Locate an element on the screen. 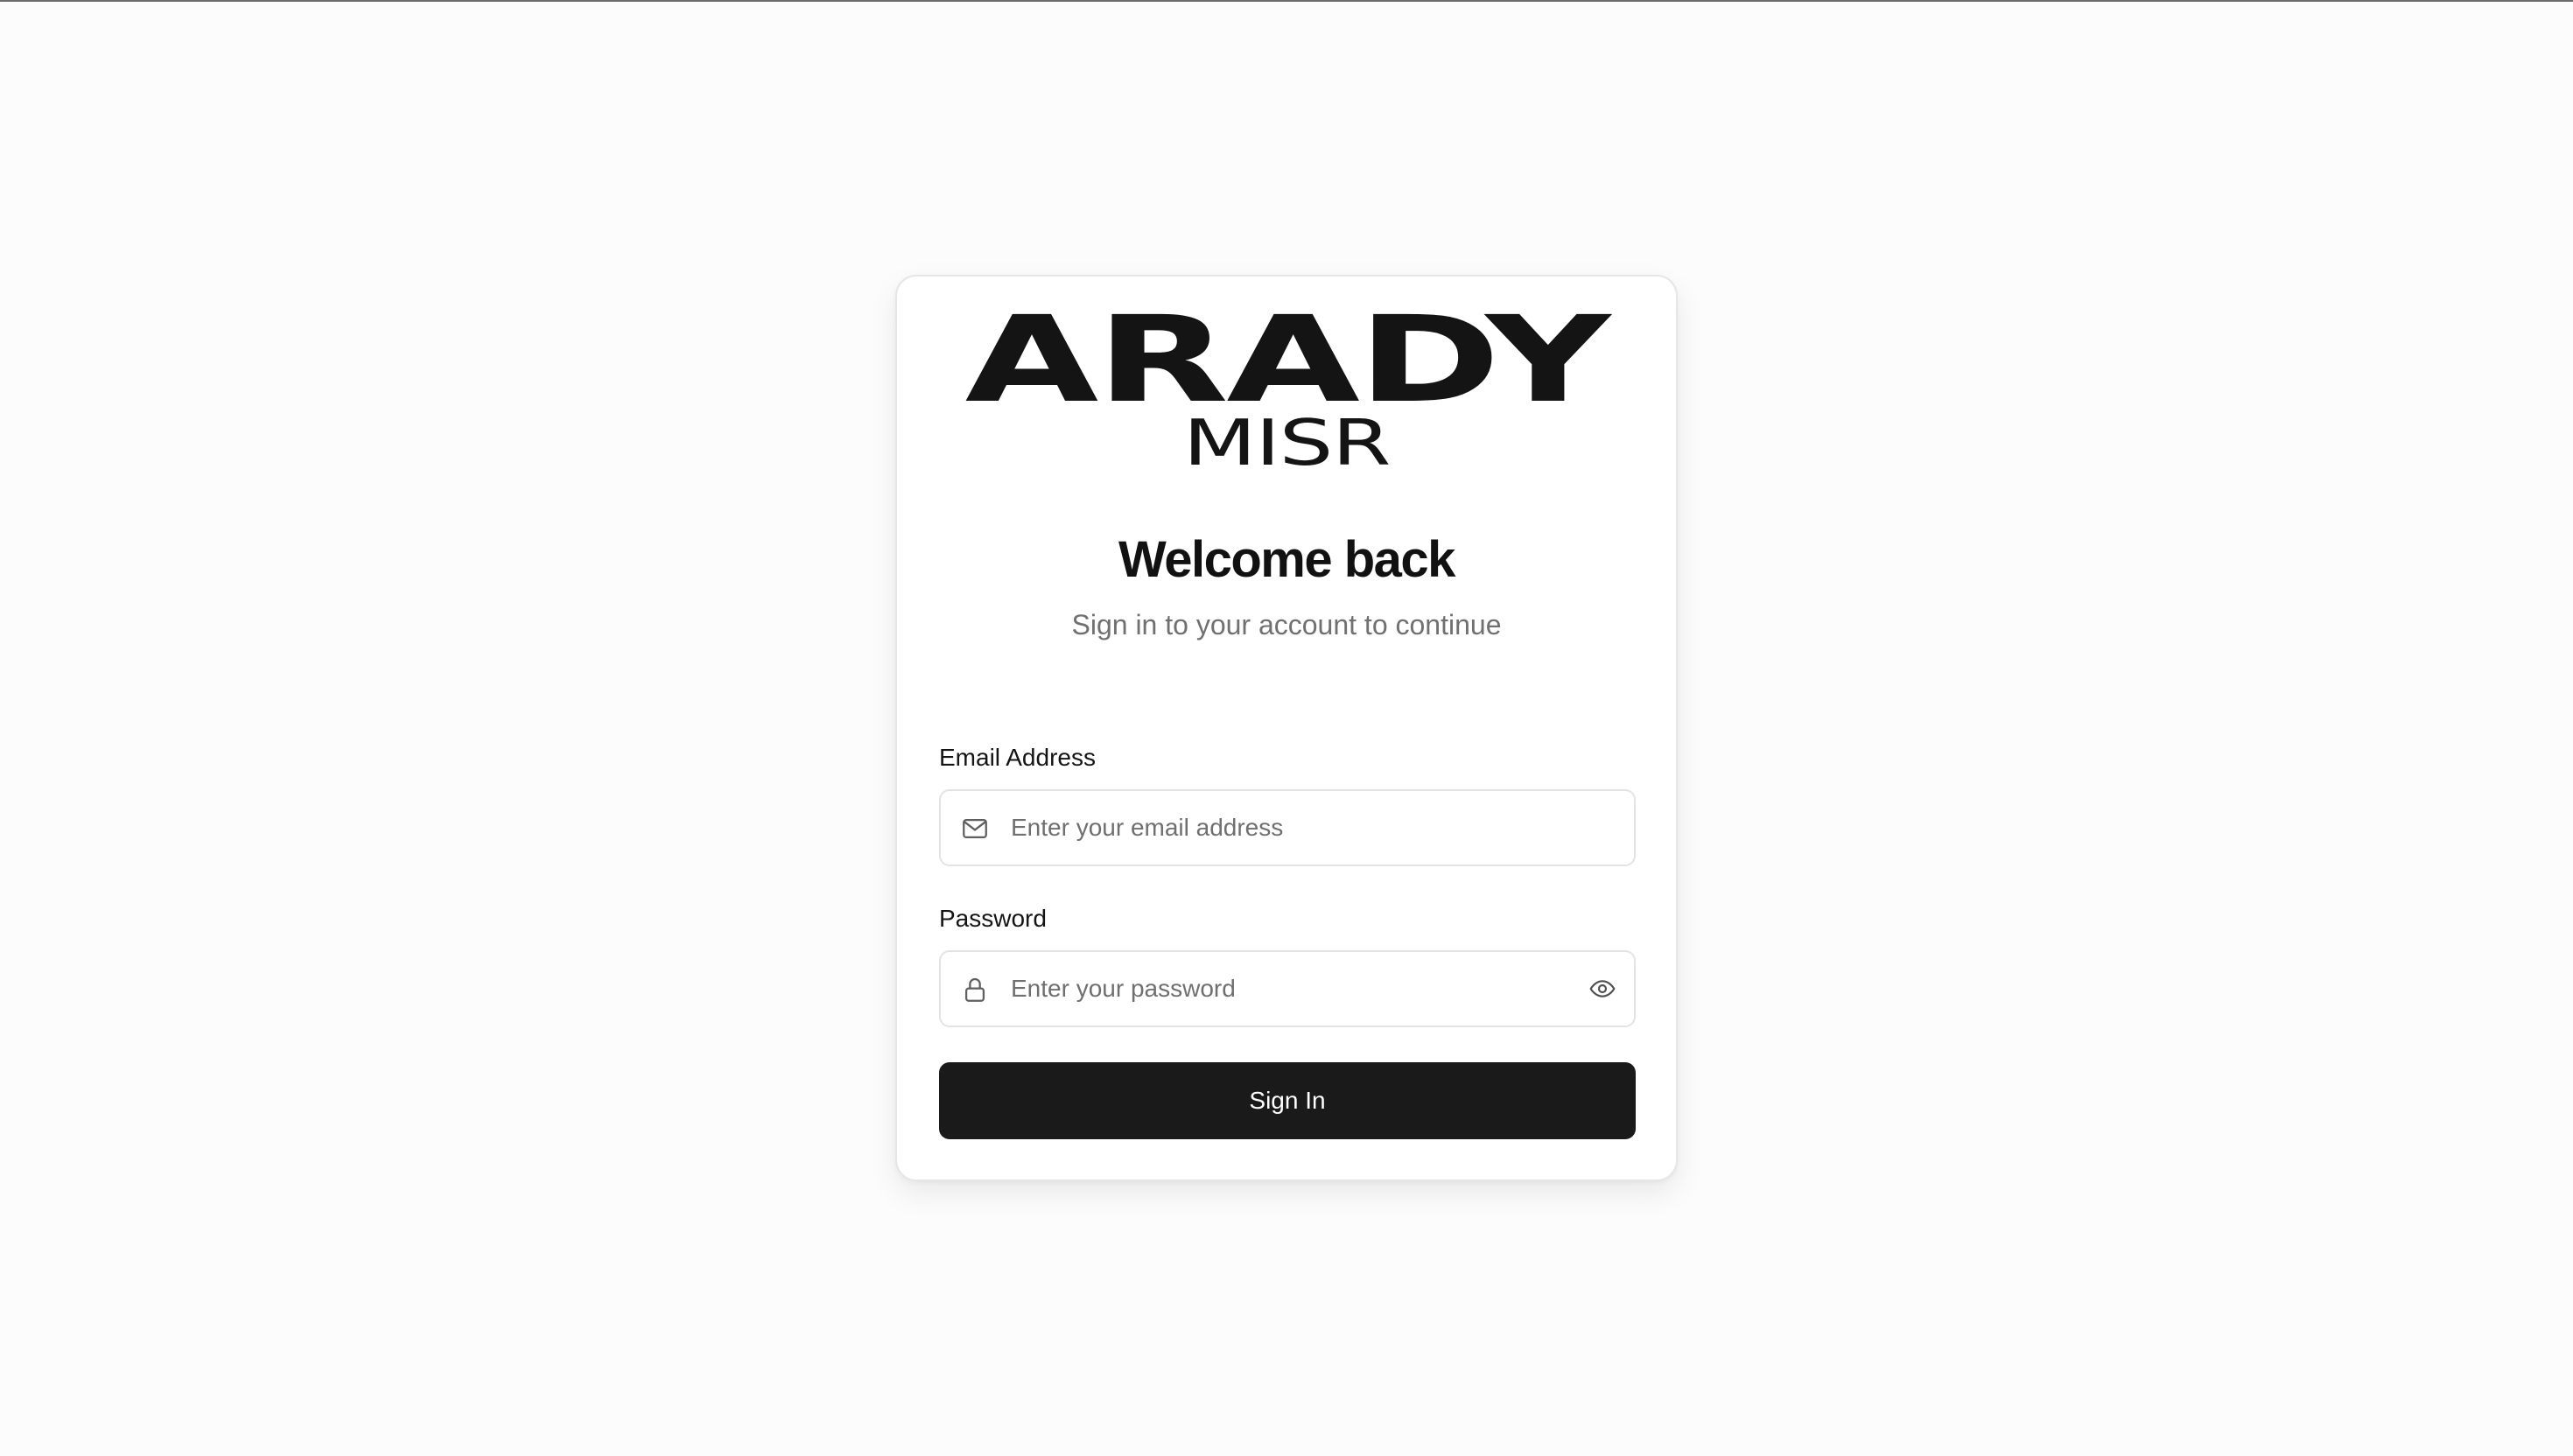  page-title: Welcome back is located at coordinates (1286, 559).